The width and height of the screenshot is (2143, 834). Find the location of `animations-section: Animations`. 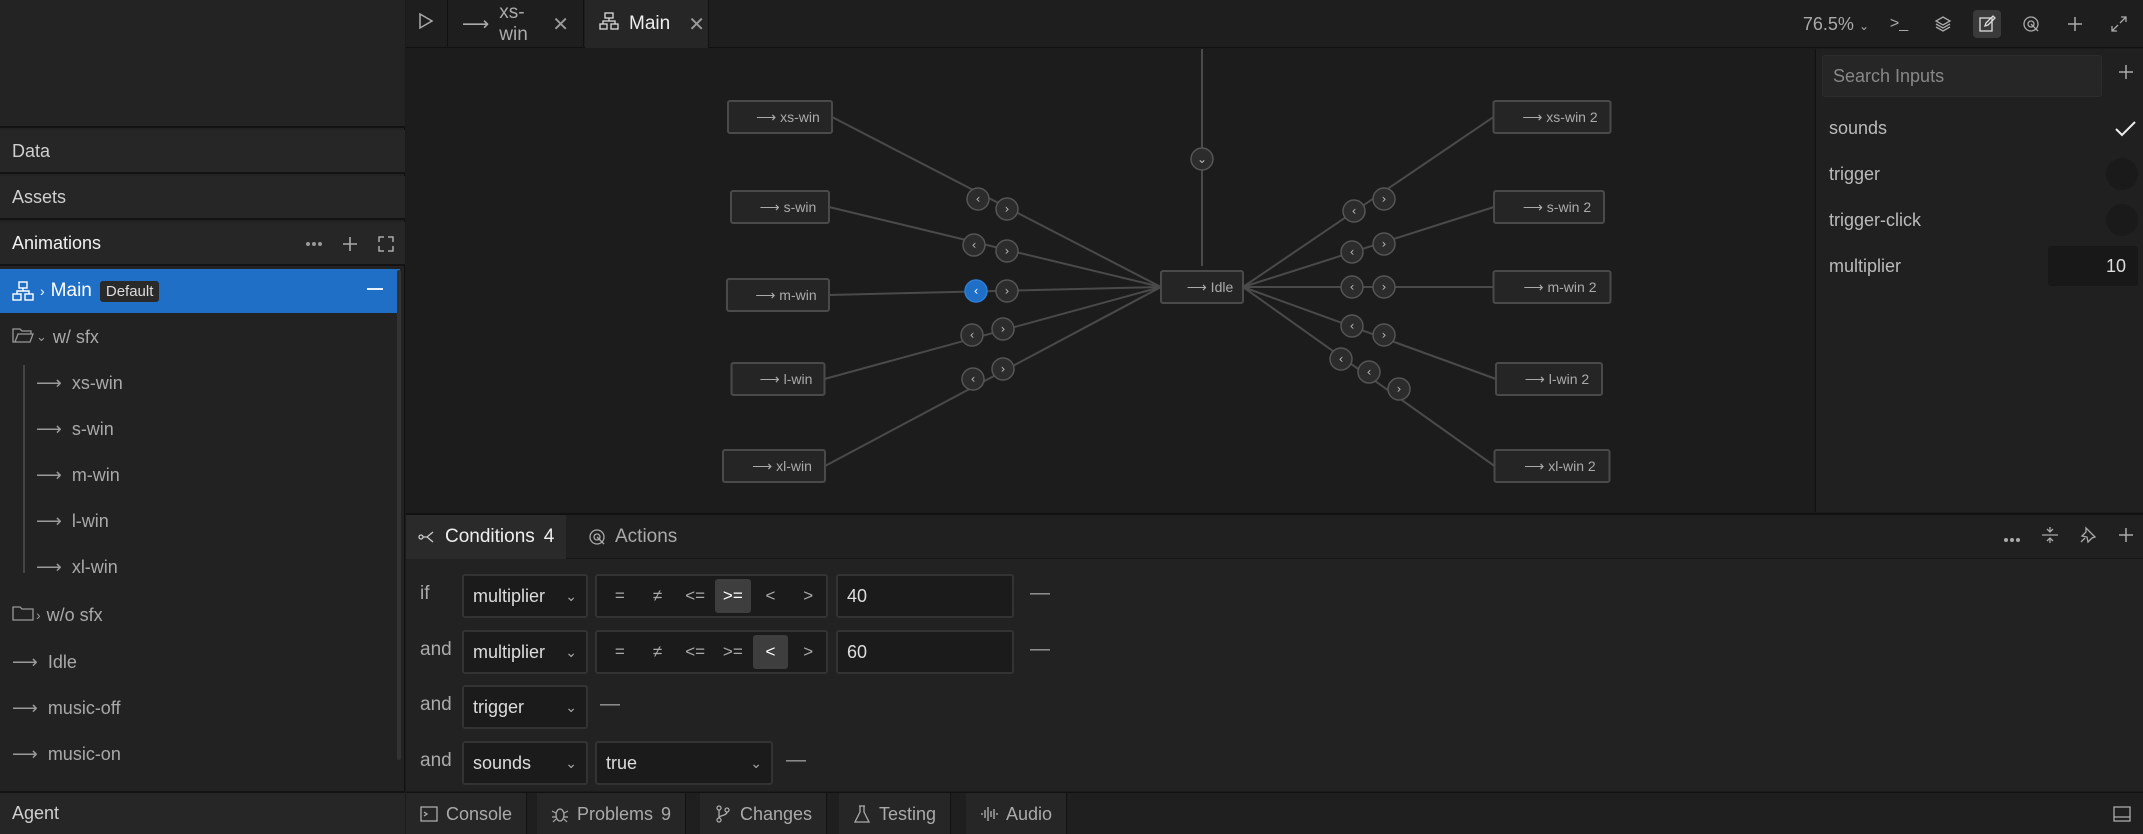

animations-section: Animations is located at coordinates (202, 244).